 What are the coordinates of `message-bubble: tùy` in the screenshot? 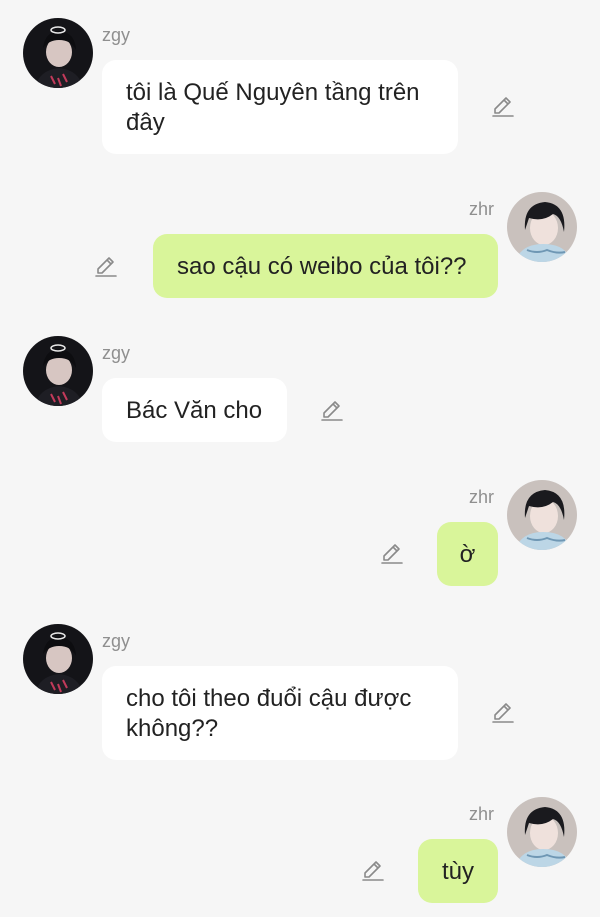 It's located at (458, 871).